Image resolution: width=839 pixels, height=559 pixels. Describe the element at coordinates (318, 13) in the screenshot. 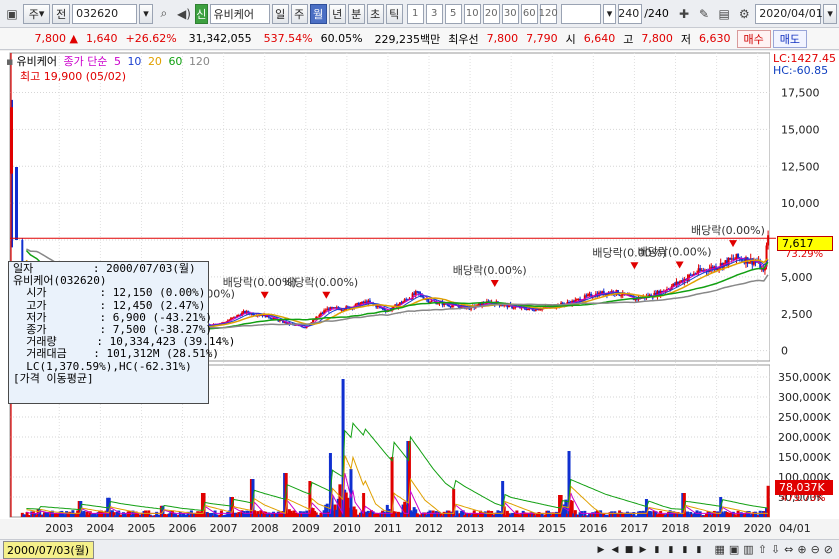

I see `period-tab-2: 월` at that location.